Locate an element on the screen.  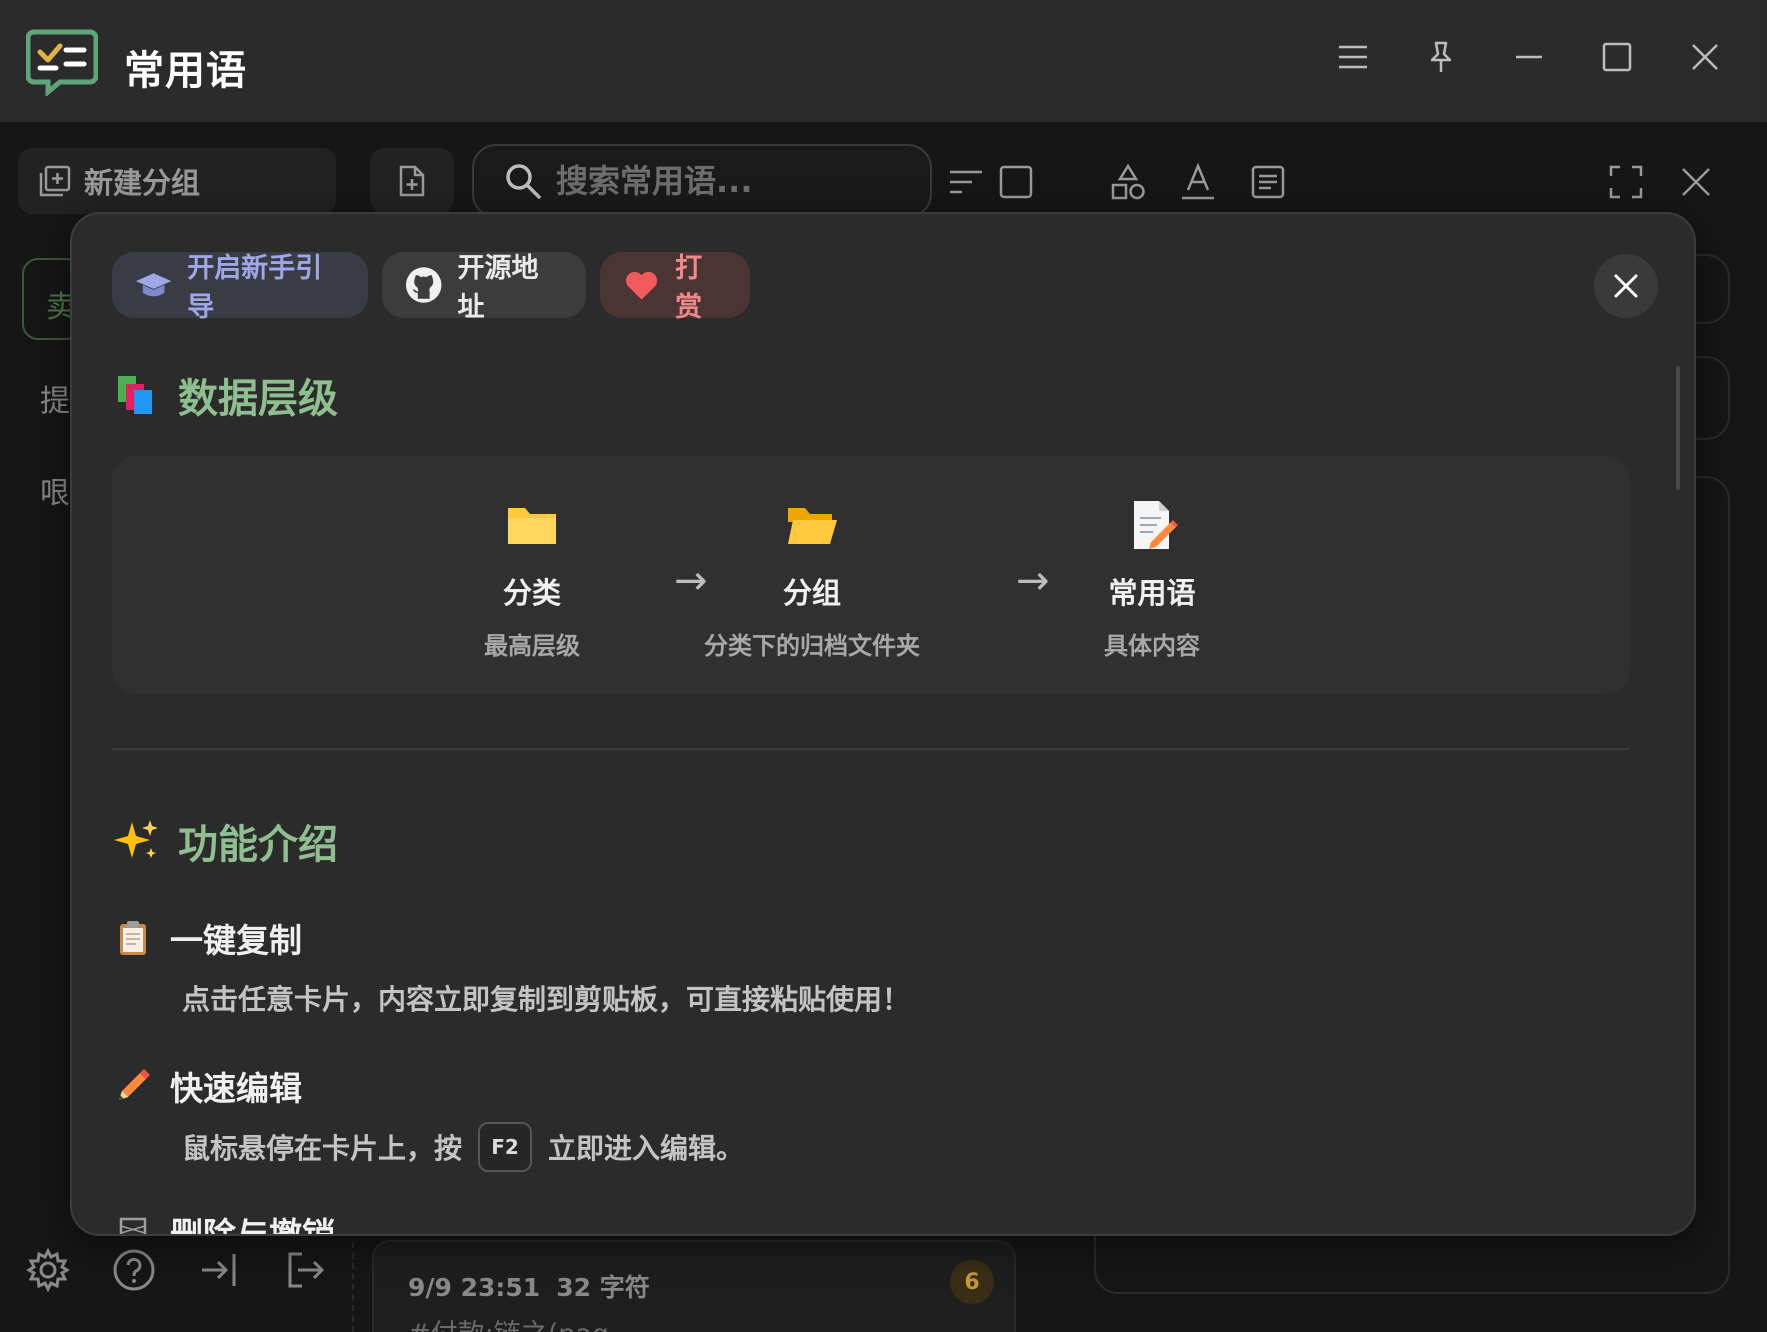
divider is located at coordinates (353, 1287).